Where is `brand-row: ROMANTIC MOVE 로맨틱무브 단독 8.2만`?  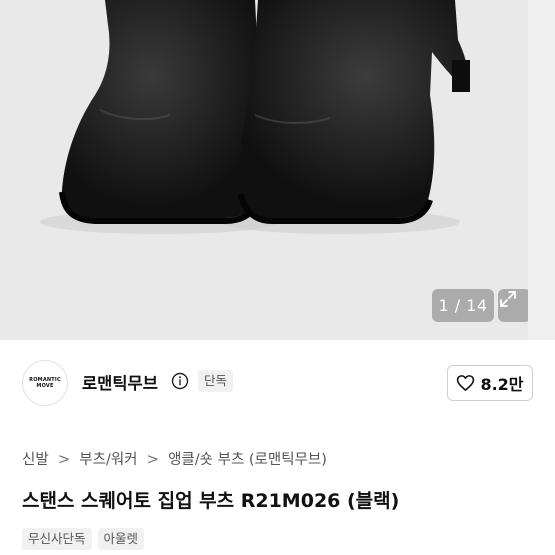 brand-row: ROMANTIC MOVE 로맨틱무브 단독 8.2만 is located at coordinates (277, 381).